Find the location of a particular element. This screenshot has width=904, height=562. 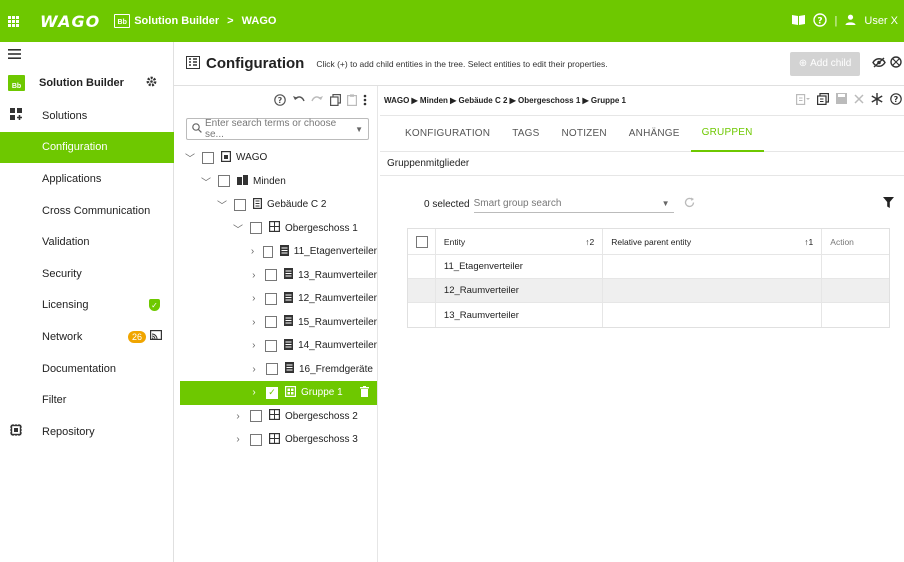

snowflake-icon is located at coordinates (877, 100).